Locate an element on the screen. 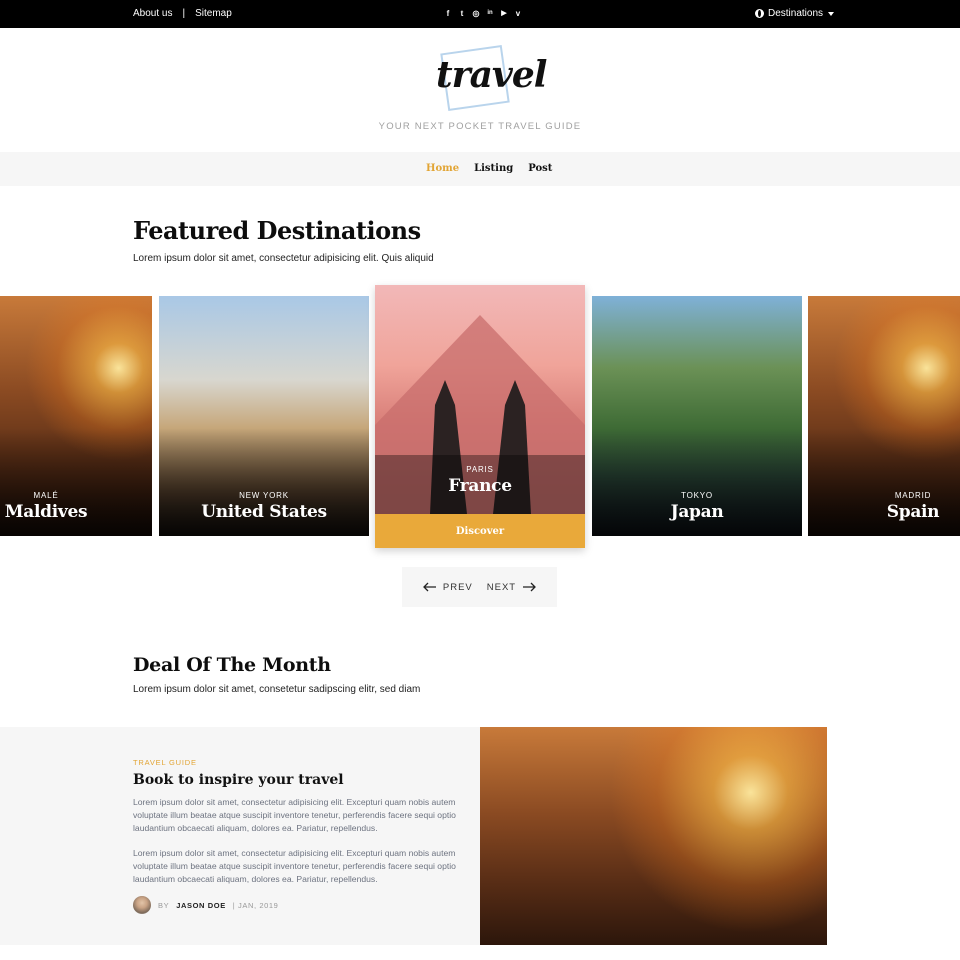  prev-button: PREV is located at coordinates (447, 587).